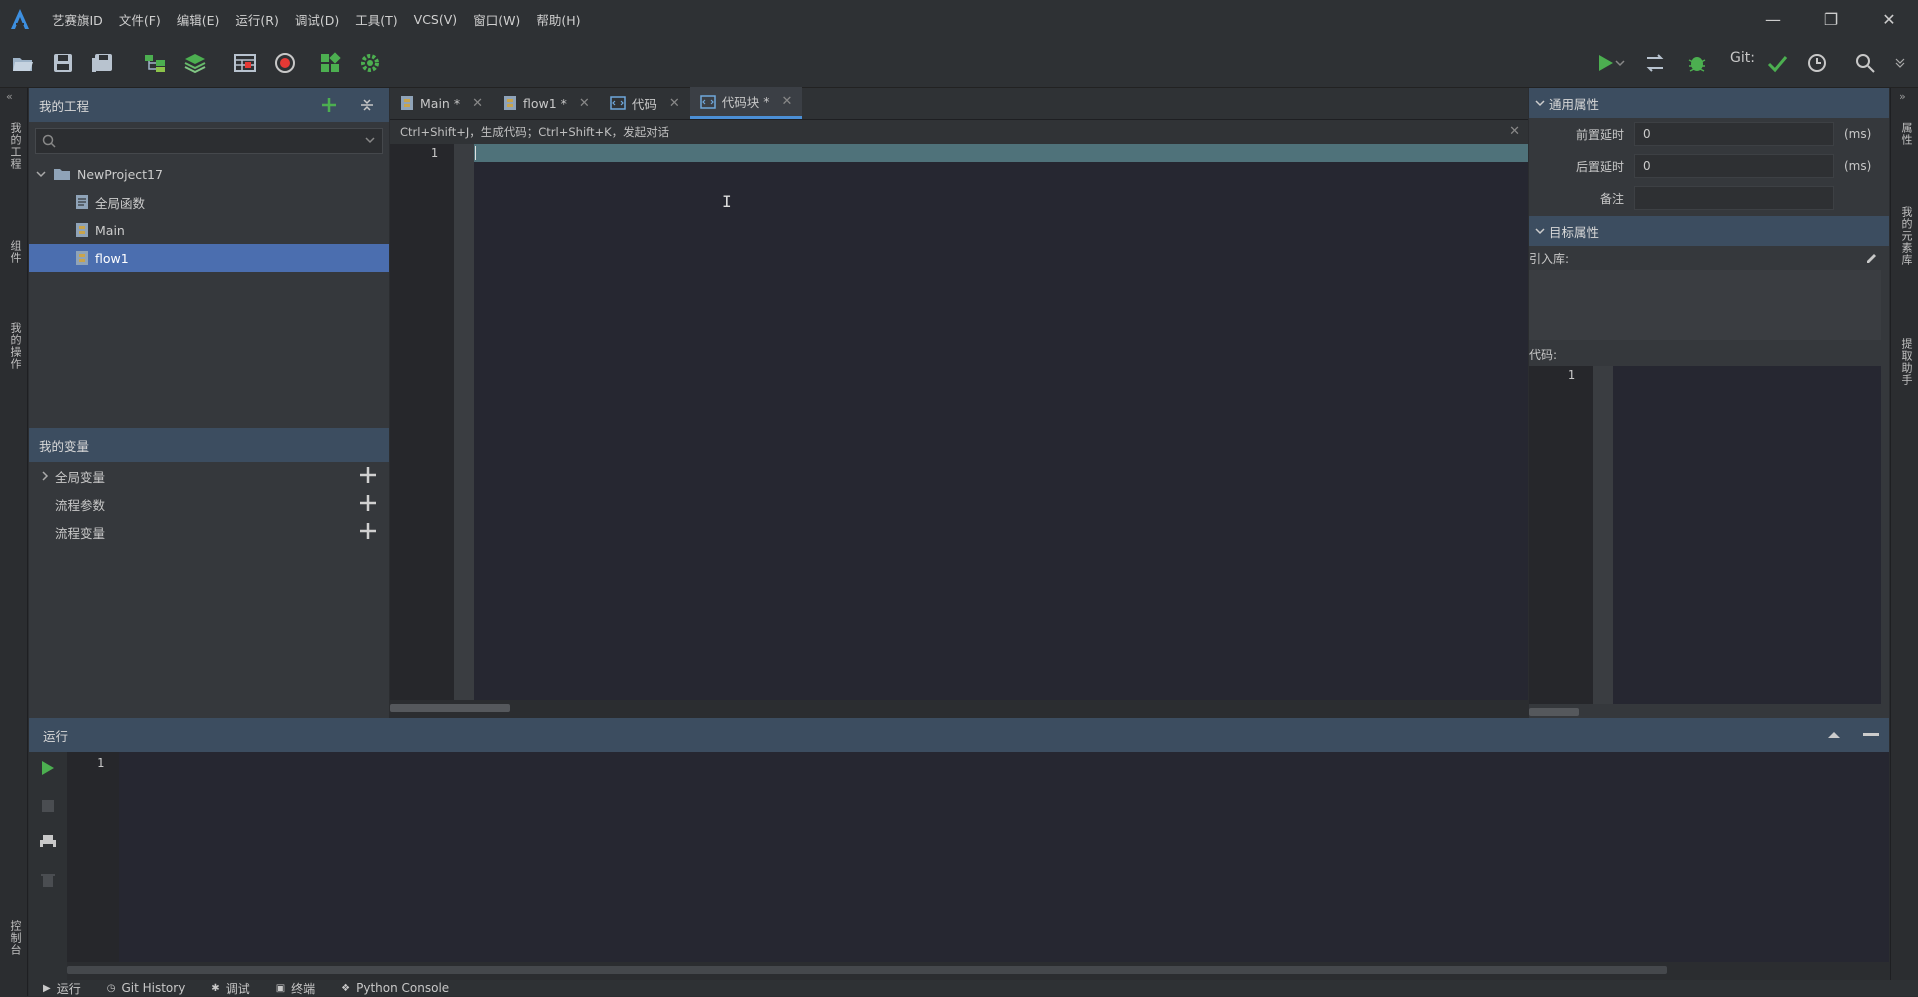  Describe the element at coordinates (368, 503) in the screenshot. I see `add-flow-param-icon` at that location.